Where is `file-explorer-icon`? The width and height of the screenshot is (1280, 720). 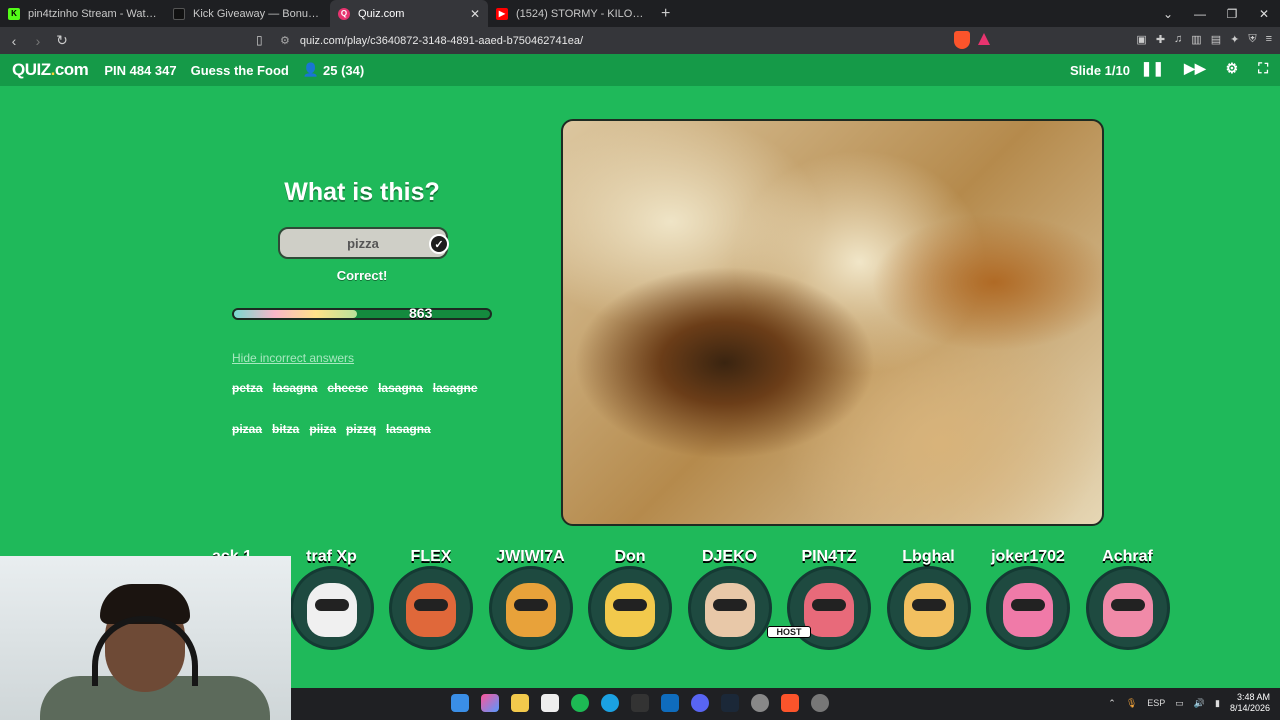 file-explorer-icon is located at coordinates (520, 703).